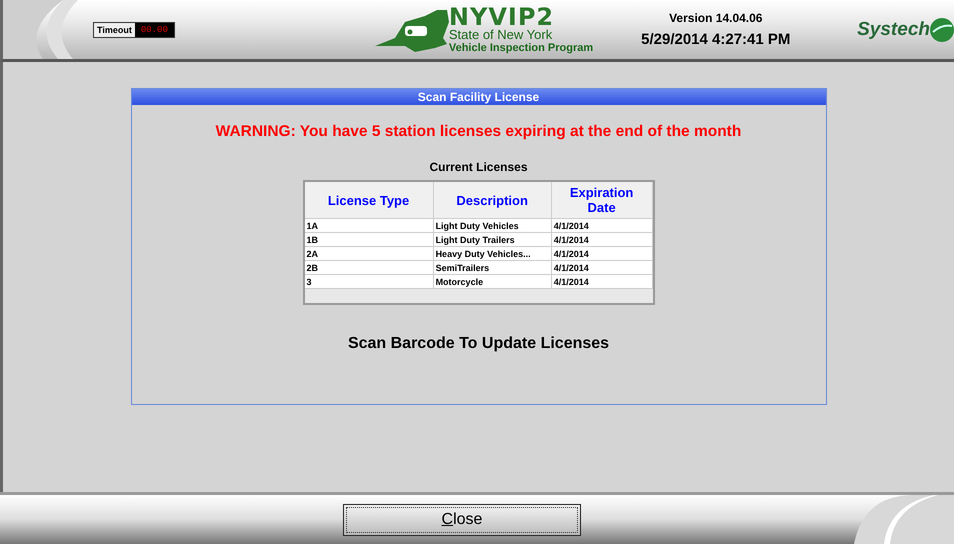 This screenshot has width=954, height=544. Describe the element at coordinates (492, 225) in the screenshot. I see `table-cell: Light Duty Vehicles` at that location.